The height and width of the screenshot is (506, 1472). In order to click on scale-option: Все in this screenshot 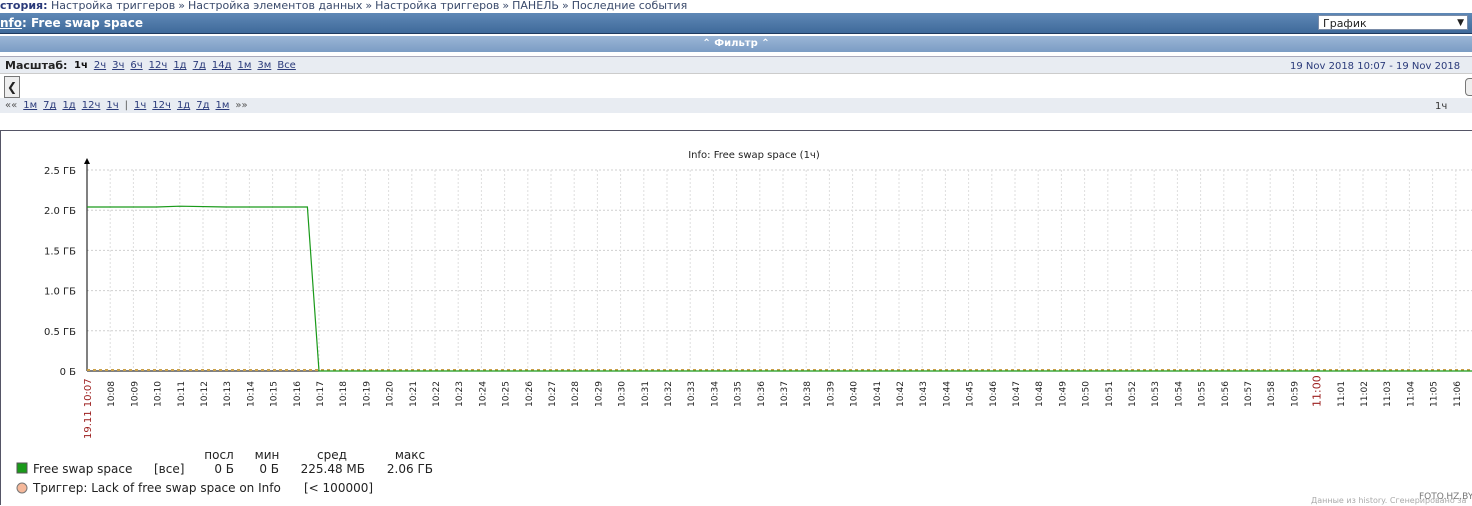, I will do `click(286, 65)`.